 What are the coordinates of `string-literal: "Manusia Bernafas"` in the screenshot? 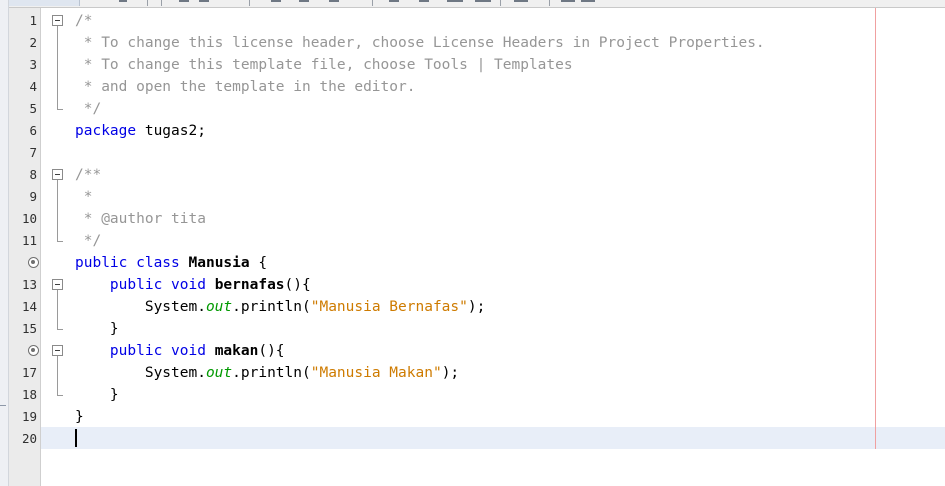 It's located at (389, 307).